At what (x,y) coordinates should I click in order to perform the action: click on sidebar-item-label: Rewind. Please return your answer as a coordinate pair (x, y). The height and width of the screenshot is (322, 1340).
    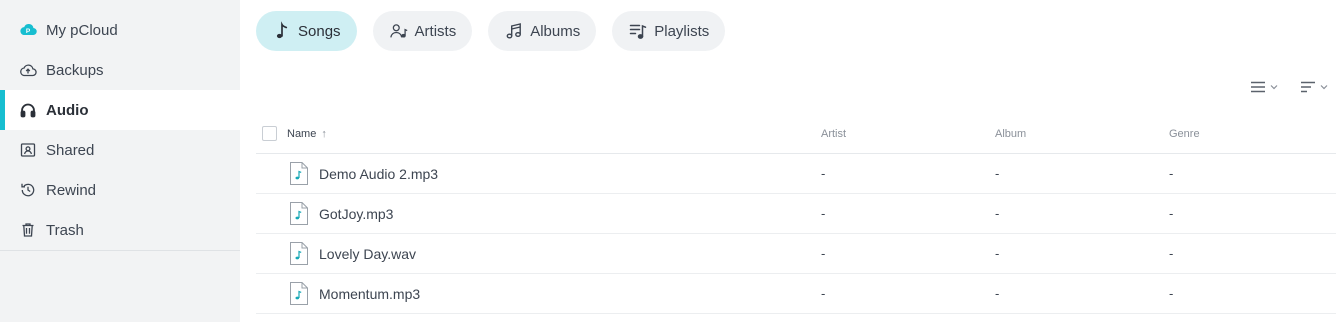
    Looking at the image, I should click on (71, 190).